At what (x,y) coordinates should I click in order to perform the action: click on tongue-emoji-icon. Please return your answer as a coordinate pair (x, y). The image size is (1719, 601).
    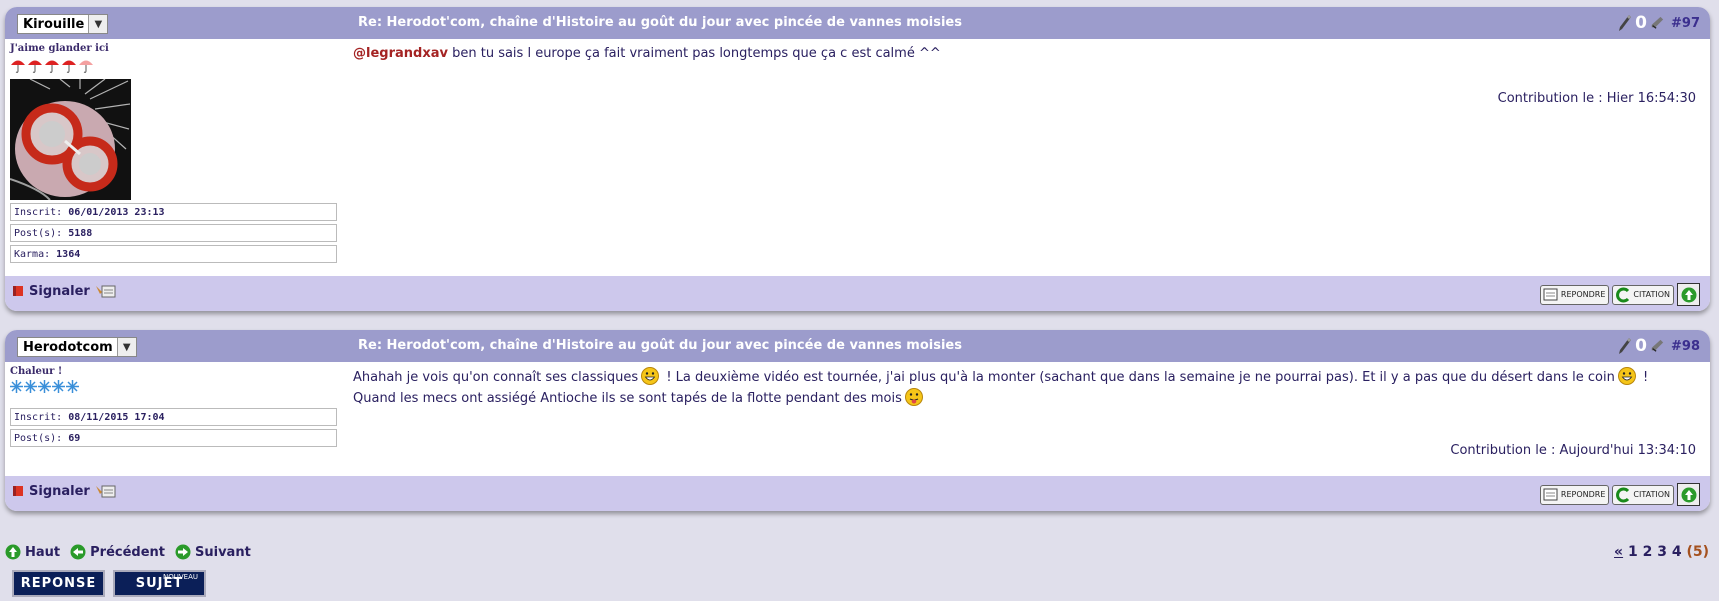
    Looking at the image, I should click on (913, 397).